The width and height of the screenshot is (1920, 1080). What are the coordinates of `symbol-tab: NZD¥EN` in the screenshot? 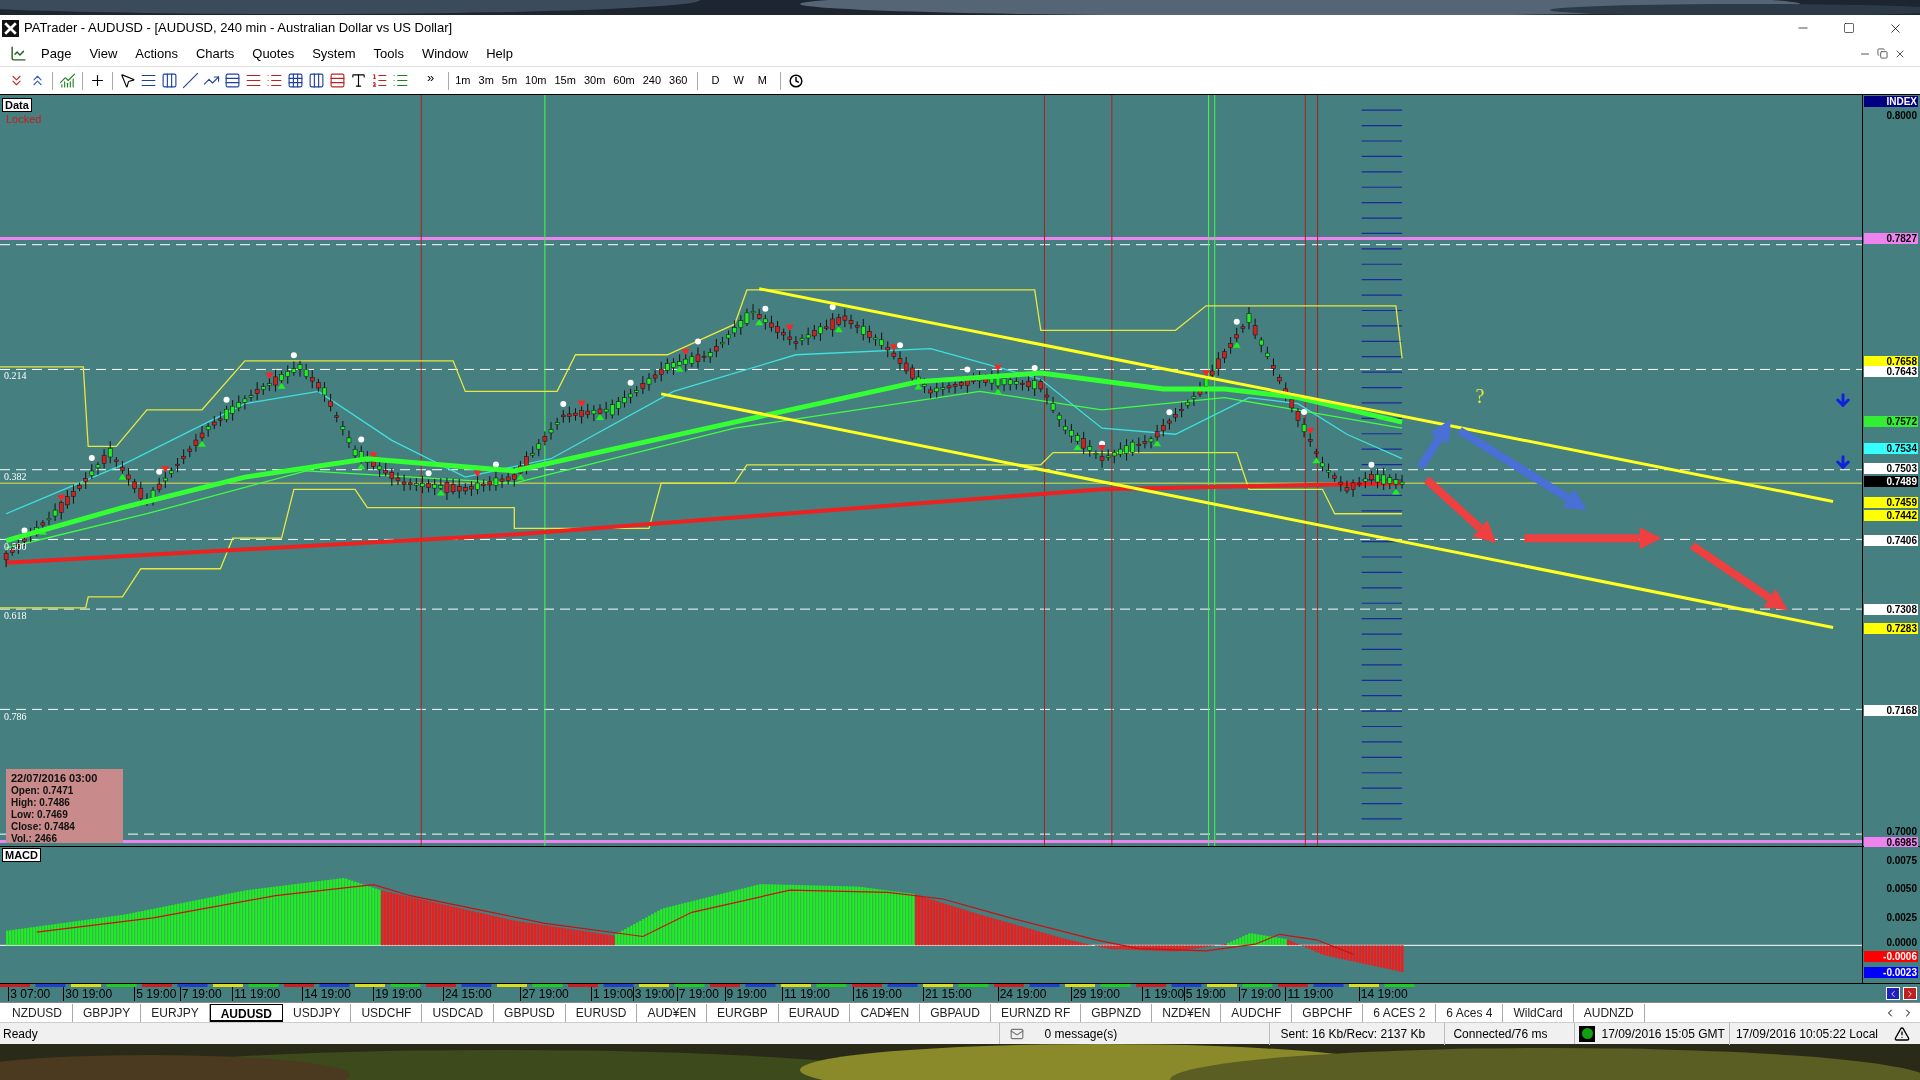 It's located at (1187, 1012).